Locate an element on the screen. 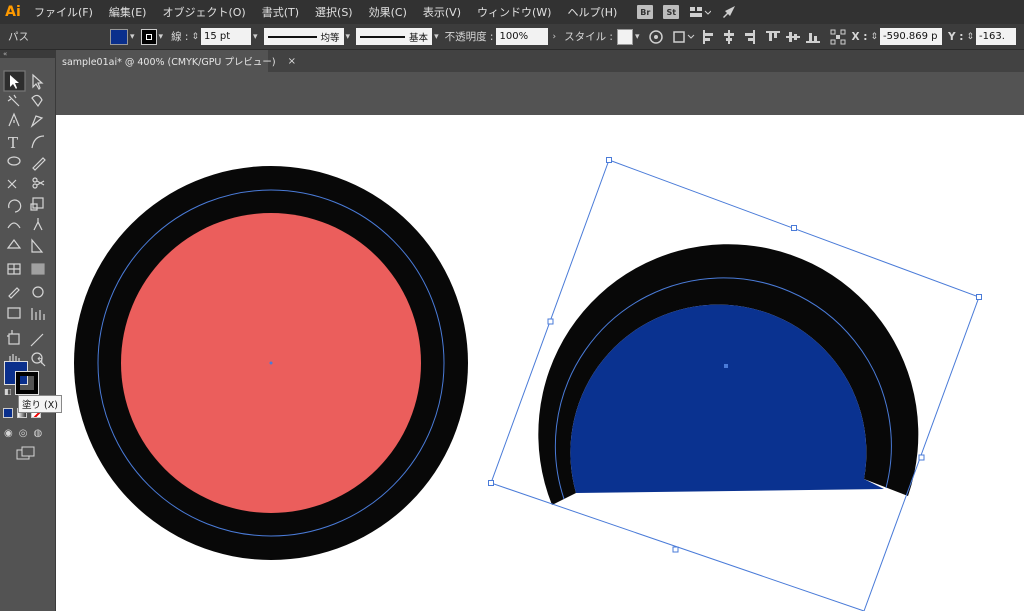  scale-tool-icon is located at coordinates (38, 203).